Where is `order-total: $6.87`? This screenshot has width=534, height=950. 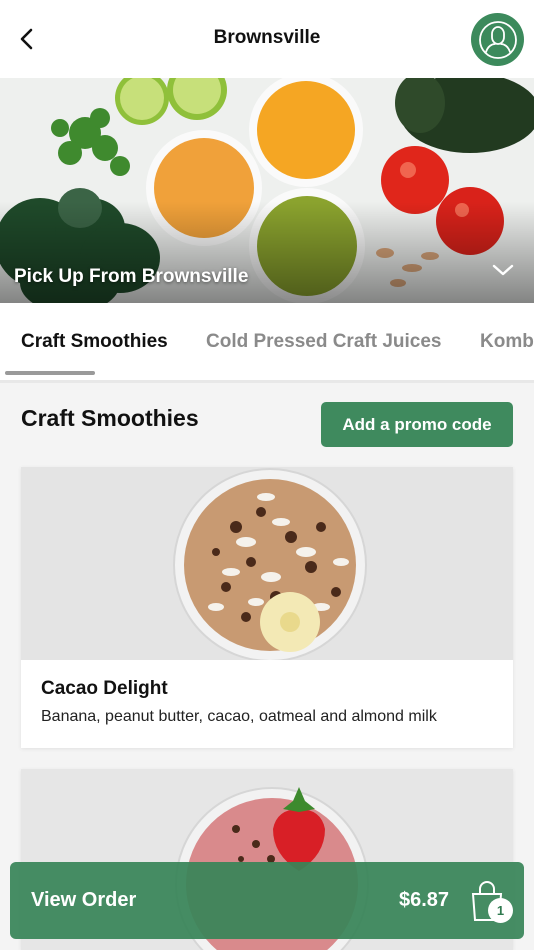
order-total: $6.87 is located at coordinates (424, 900).